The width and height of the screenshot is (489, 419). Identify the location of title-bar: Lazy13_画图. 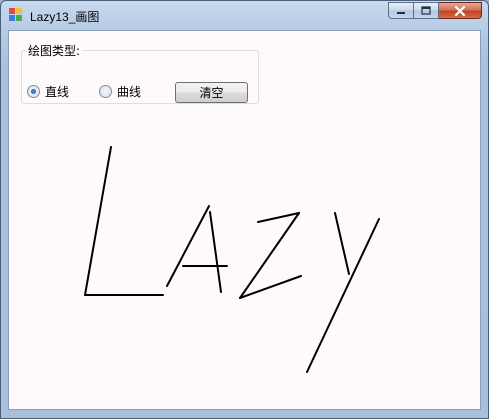
(244, 15).